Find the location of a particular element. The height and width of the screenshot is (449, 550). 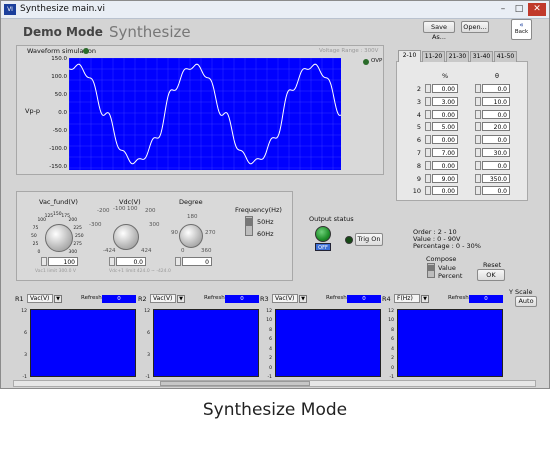

freq-60hz: 60Hz is located at coordinates (265, 234).